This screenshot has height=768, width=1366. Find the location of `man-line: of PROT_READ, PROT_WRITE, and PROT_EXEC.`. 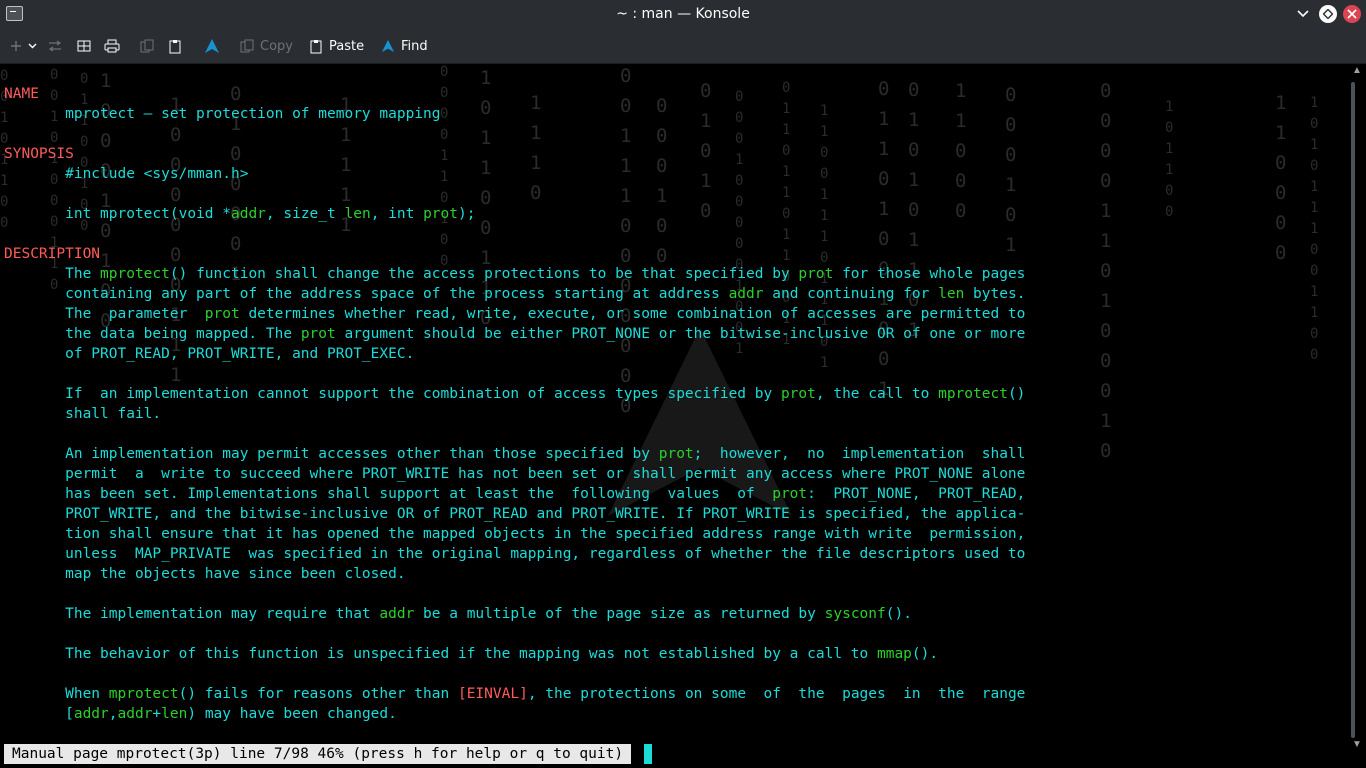

man-line: of PROT_READ, PROT_WRITE, and PROT_EXEC. is located at coordinates (514, 354).